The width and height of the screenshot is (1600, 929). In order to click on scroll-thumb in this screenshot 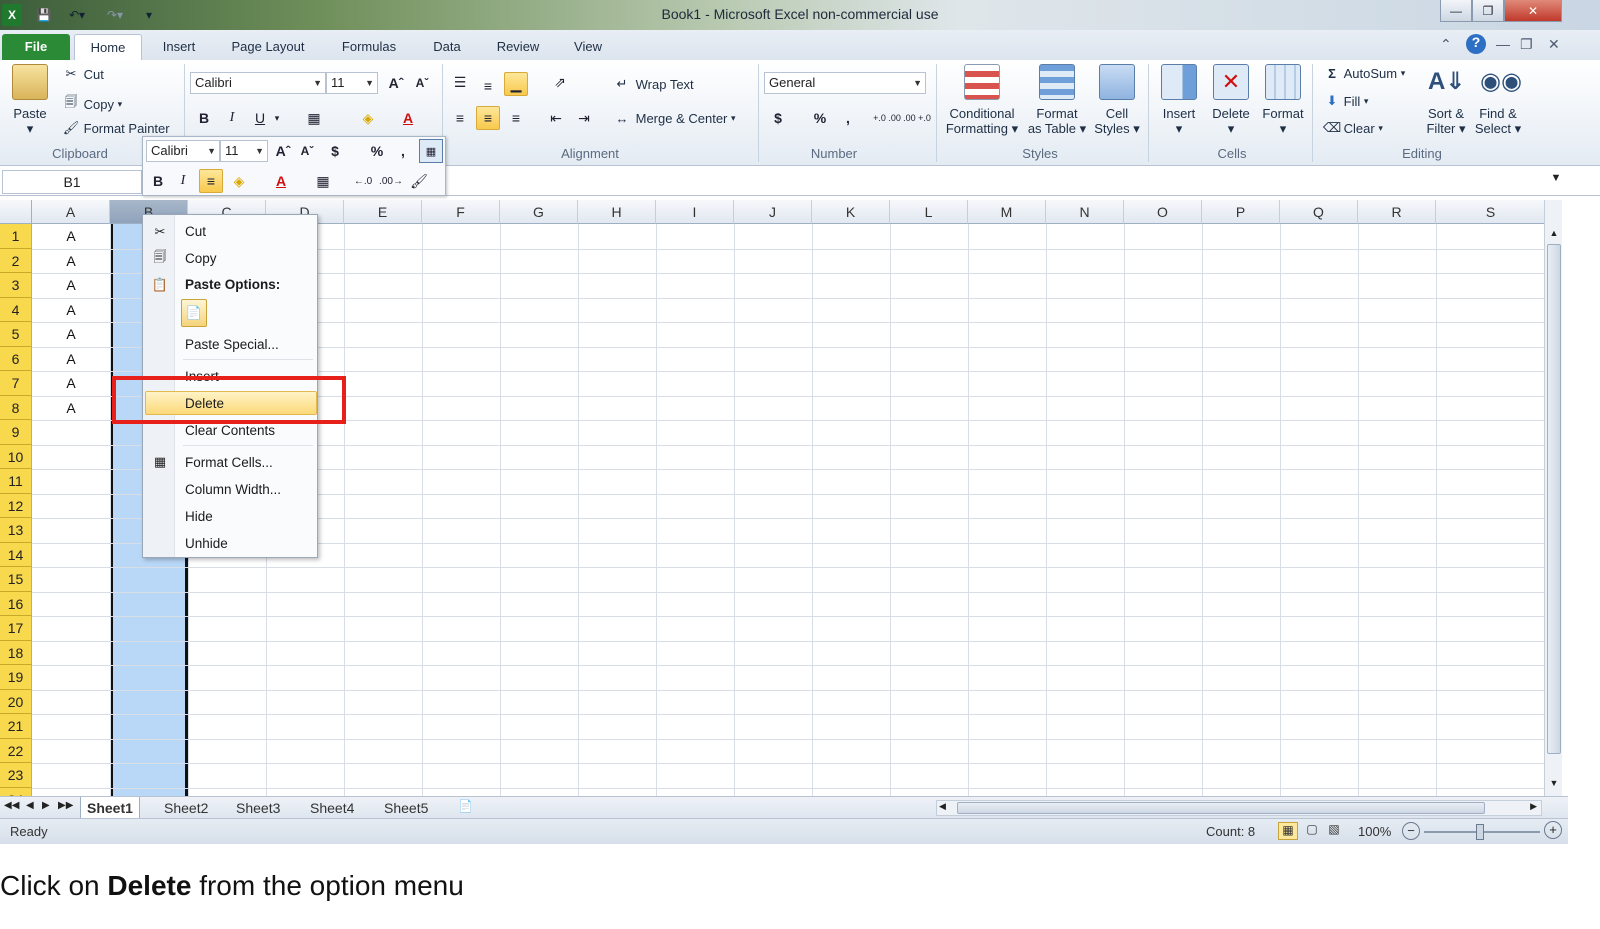, I will do `click(1554, 499)`.